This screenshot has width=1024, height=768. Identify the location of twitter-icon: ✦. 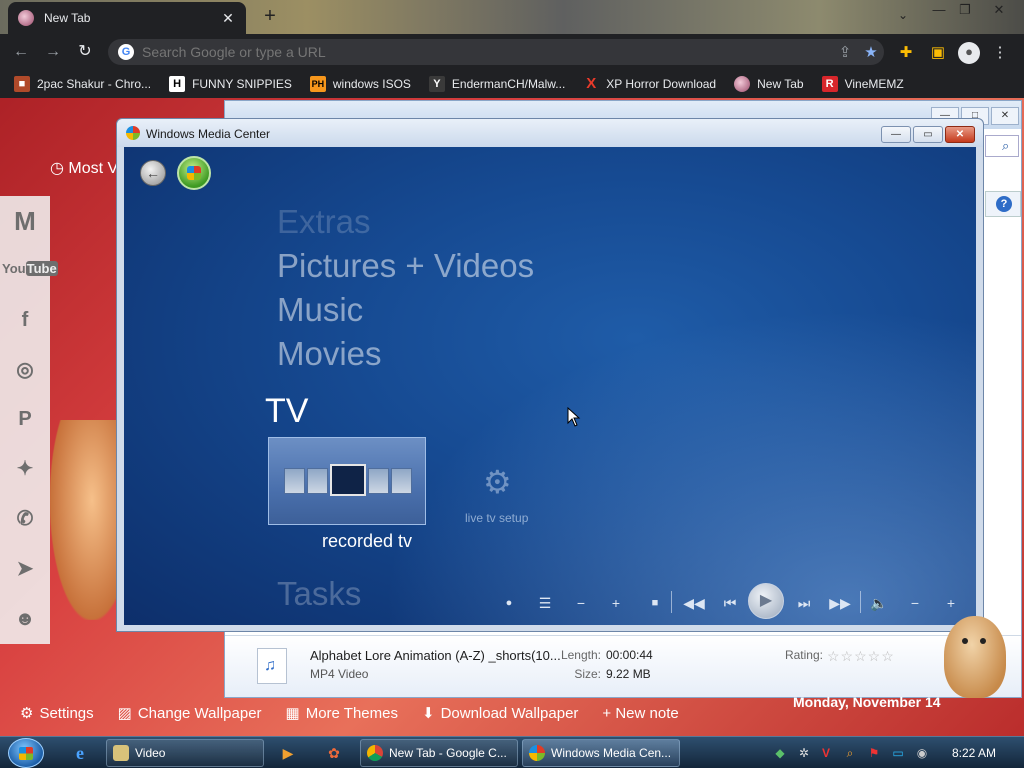
(25, 469).